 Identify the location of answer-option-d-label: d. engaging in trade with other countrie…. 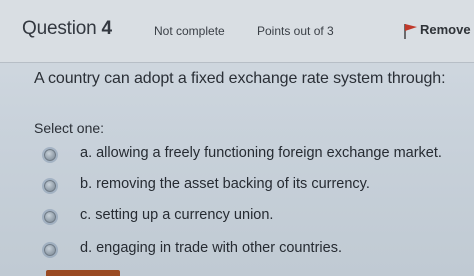
(211, 248).